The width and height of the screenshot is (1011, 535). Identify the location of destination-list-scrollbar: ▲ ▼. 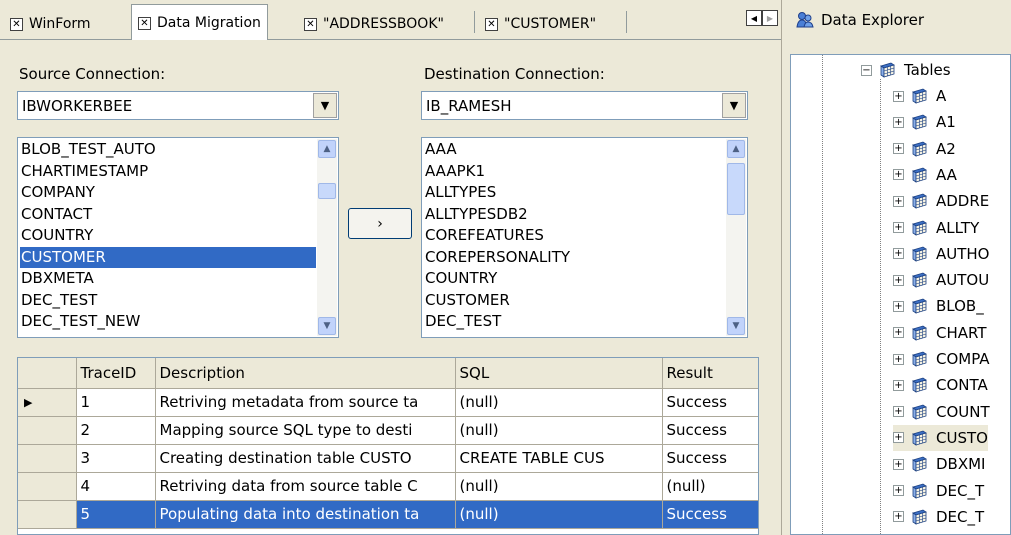
(736, 237).